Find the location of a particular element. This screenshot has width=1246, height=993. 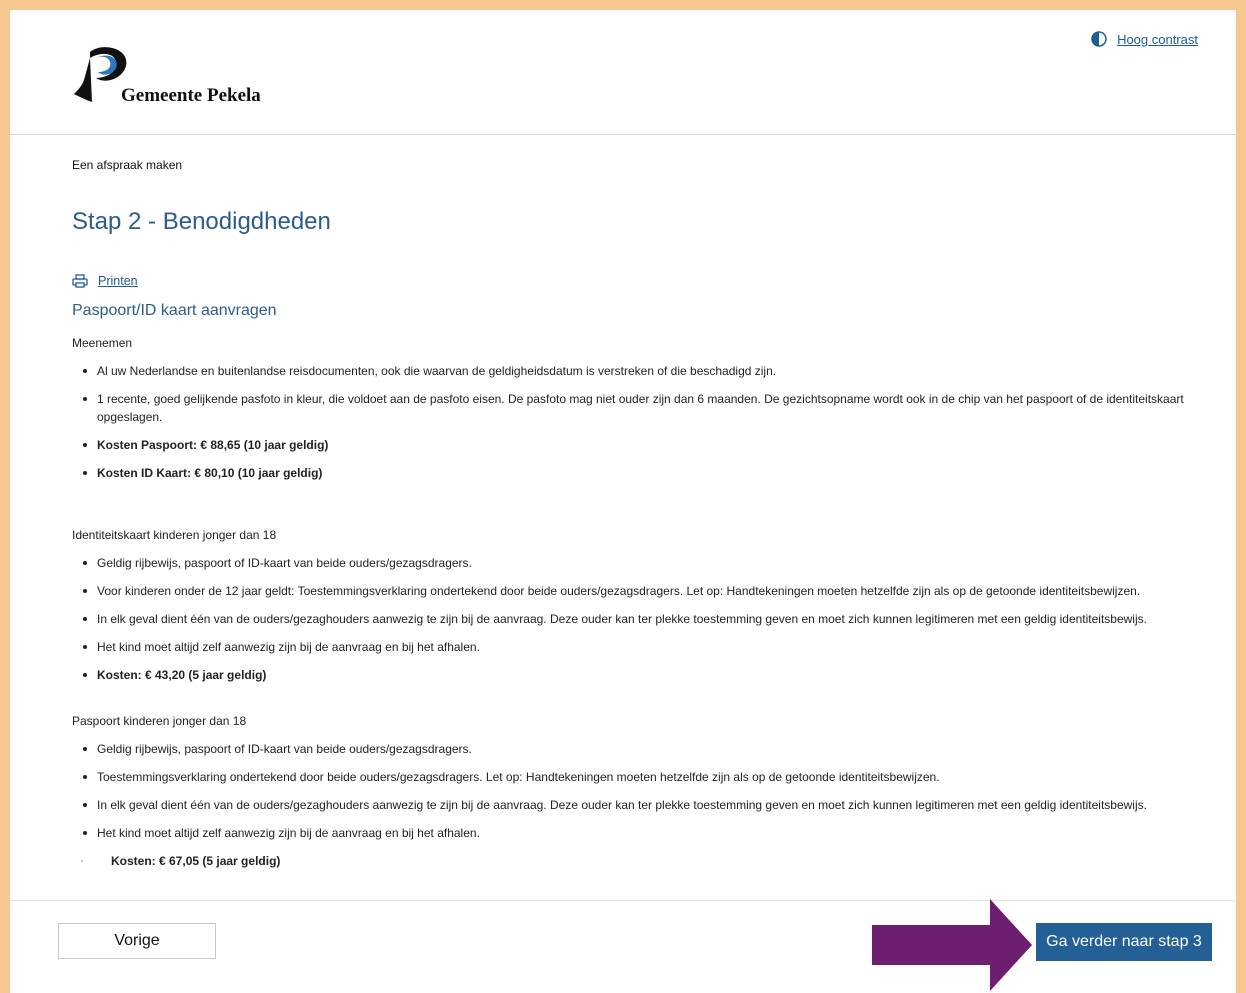

section-label: Identiteitskaart kinderen jonger dan 18 is located at coordinates (174, 535).